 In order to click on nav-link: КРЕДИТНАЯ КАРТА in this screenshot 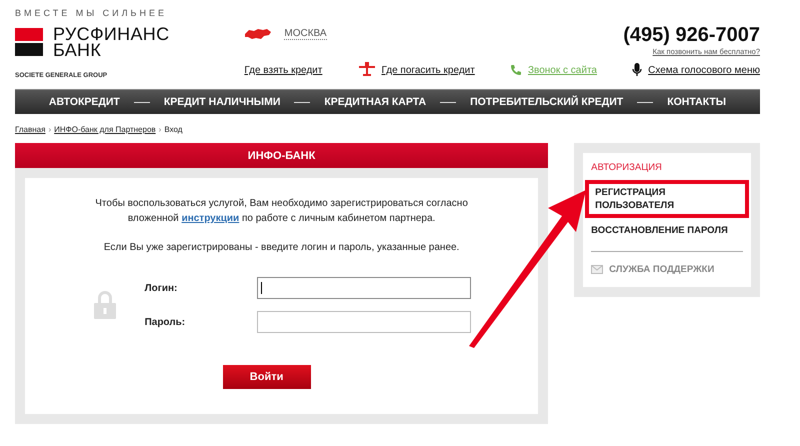, I will do `click(375, 102)`.